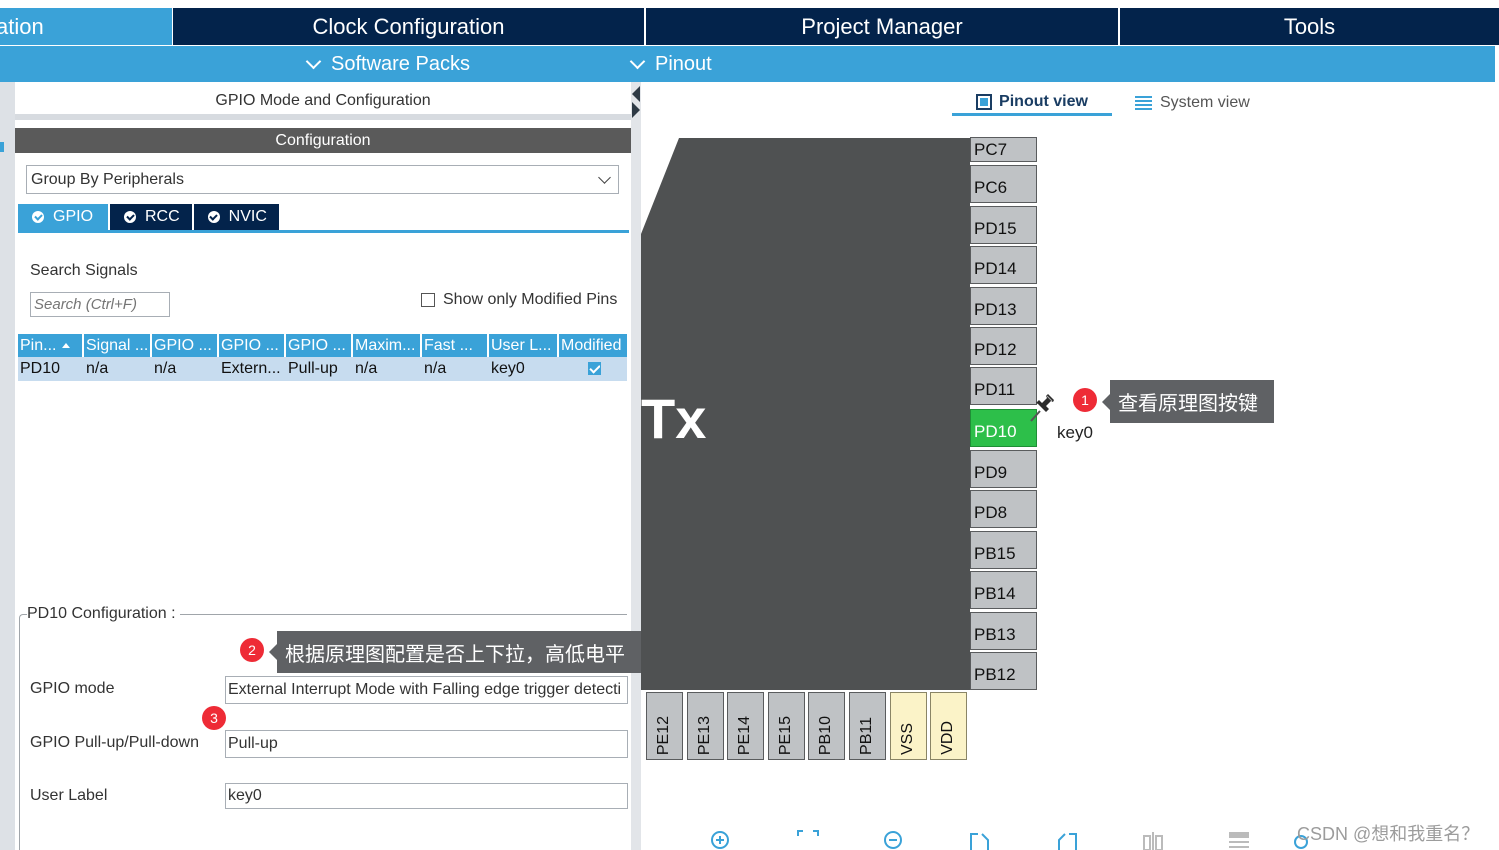 The width and height of the screenshot is (1499, 850). I want to click on tab-system-view: System view, so click(1192, 103).